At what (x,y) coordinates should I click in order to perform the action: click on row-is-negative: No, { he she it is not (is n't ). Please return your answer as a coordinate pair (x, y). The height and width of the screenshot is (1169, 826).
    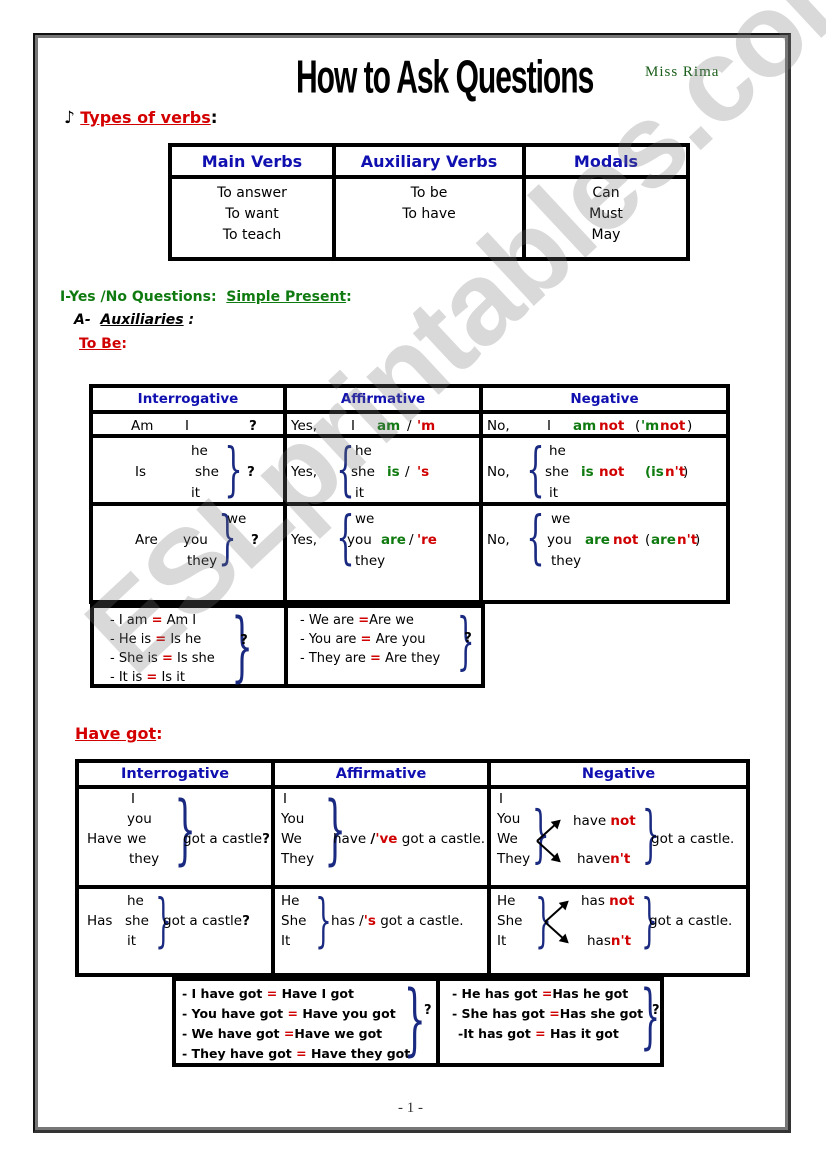
    Looking at the image, I should click on (604, 470).